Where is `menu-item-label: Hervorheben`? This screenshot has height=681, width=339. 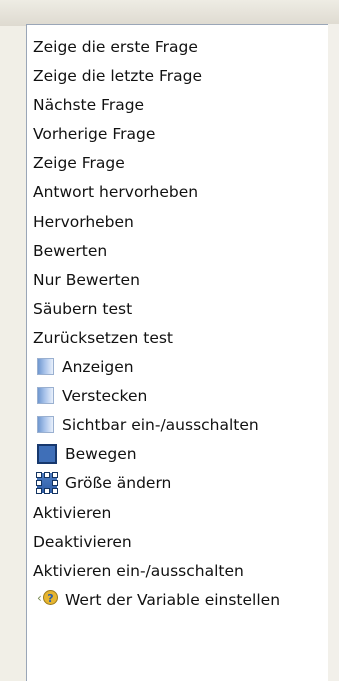 menu-item-label: Hervorheben is located at coordinates (83, 221).